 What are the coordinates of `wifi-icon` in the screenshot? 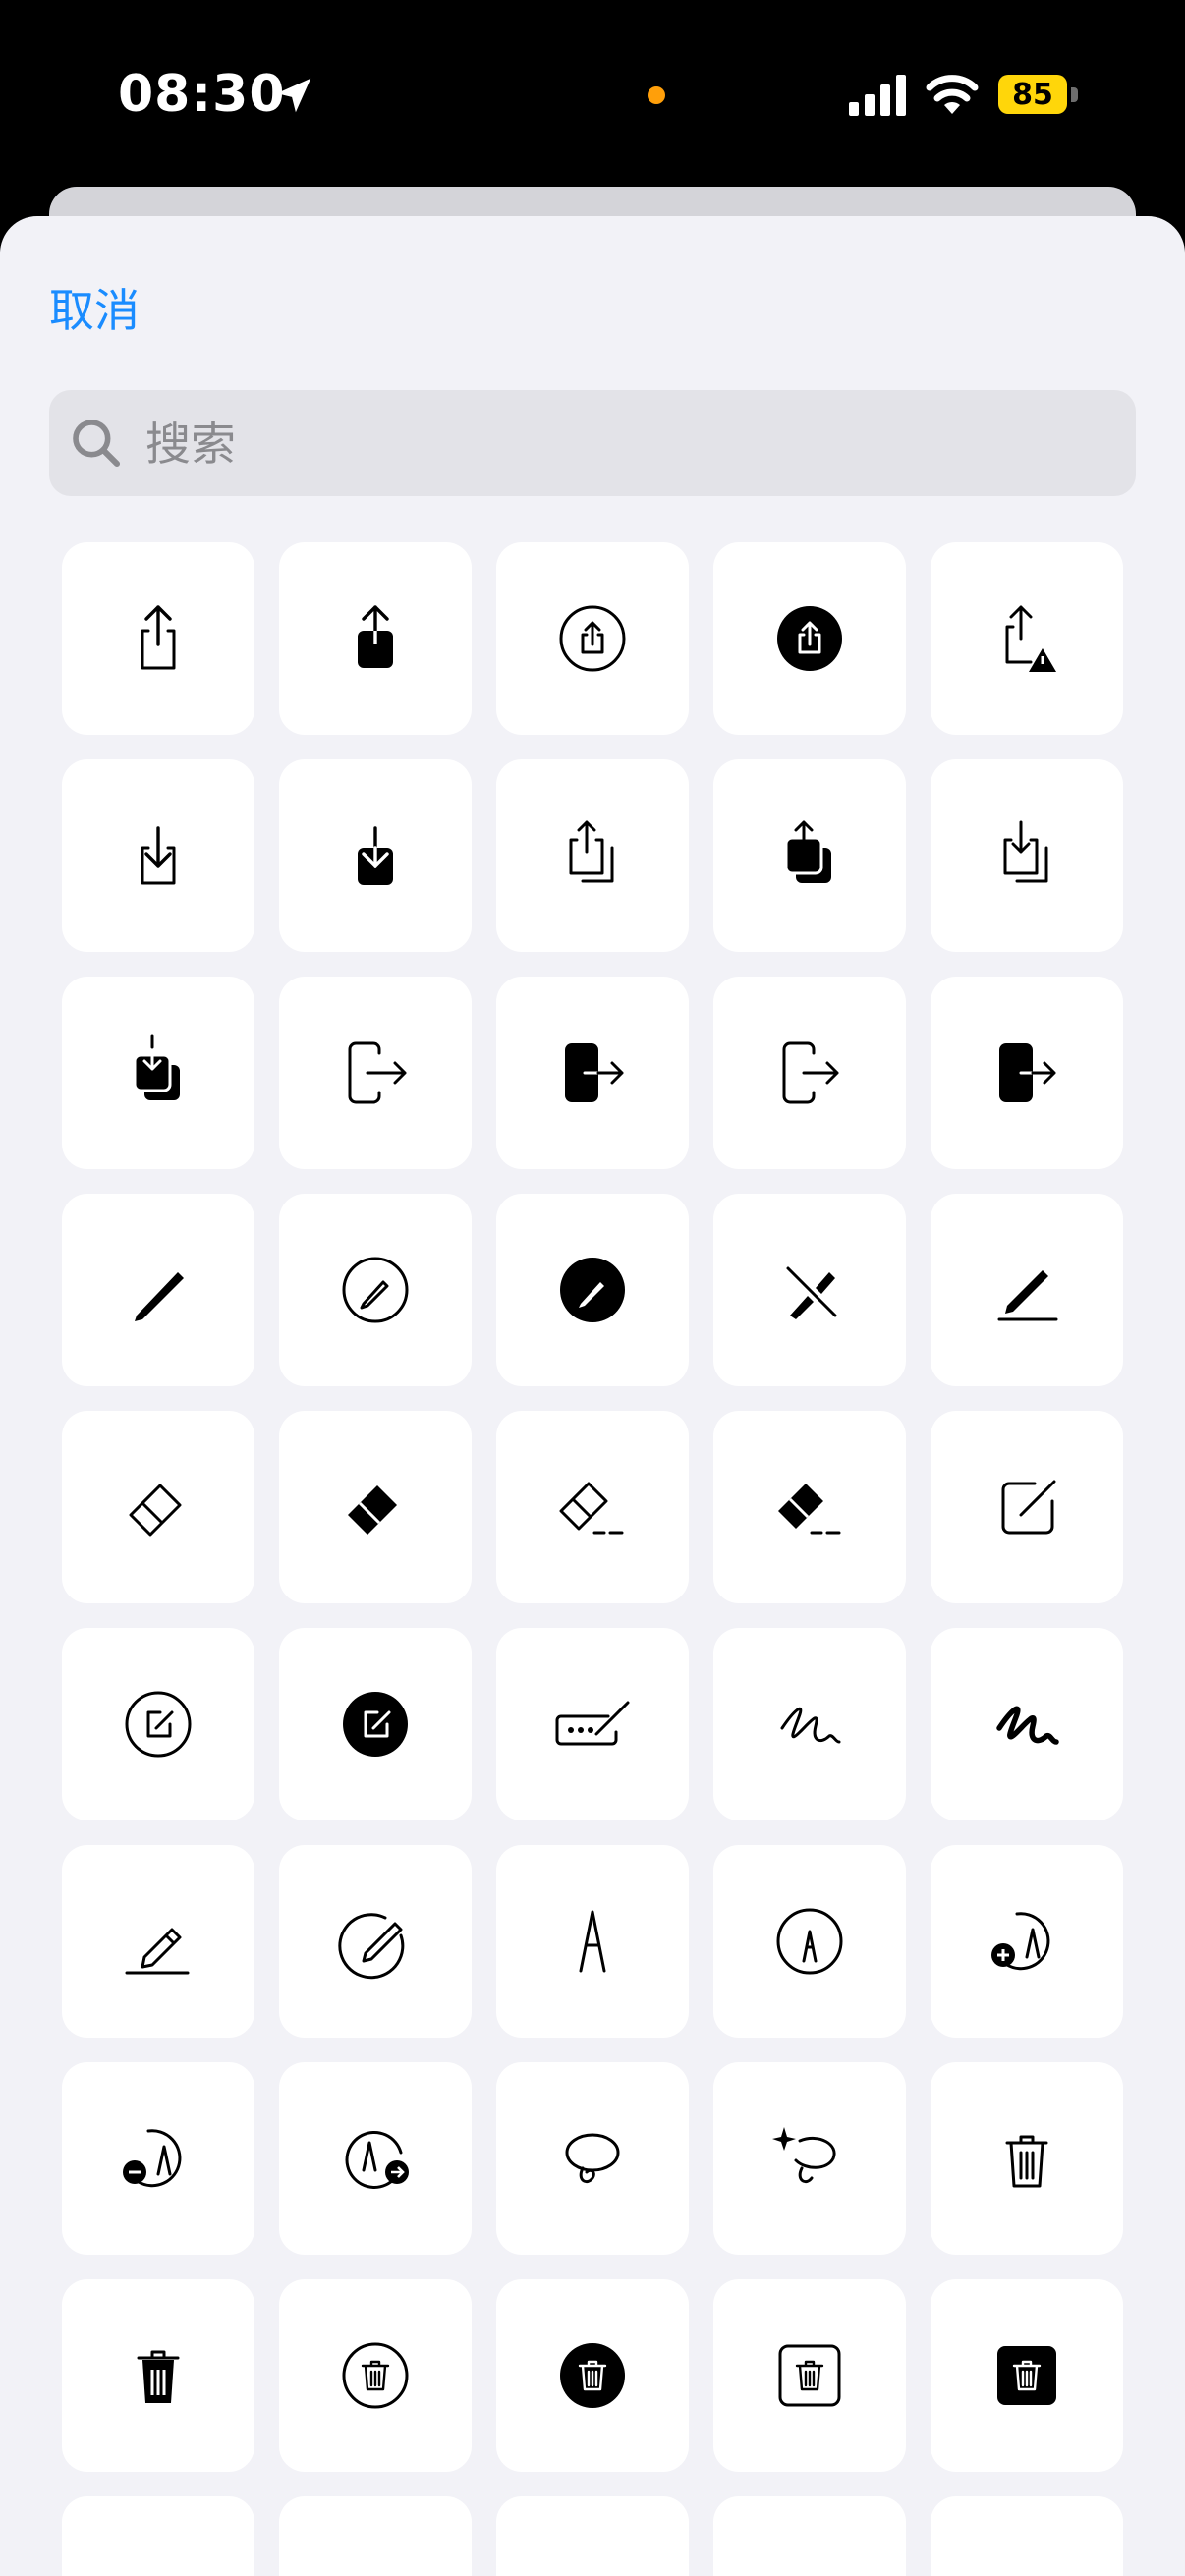 It's located at (953, 94).